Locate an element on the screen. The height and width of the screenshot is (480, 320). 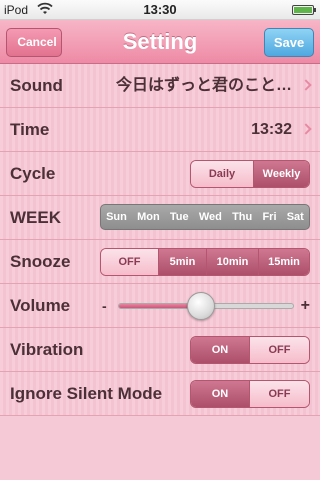
day-tue: Tue is located at coordinates (179, 217).